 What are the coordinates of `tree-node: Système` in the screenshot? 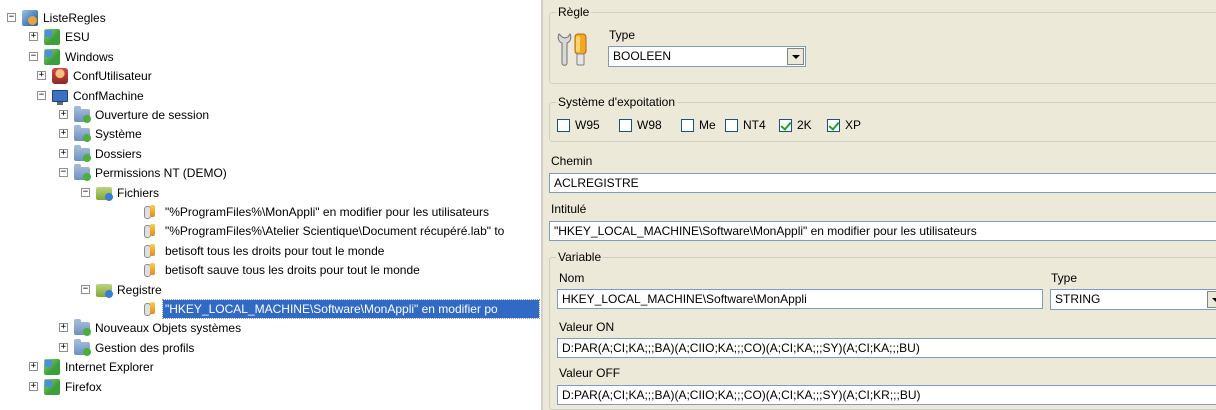 It's located at (270, 134).